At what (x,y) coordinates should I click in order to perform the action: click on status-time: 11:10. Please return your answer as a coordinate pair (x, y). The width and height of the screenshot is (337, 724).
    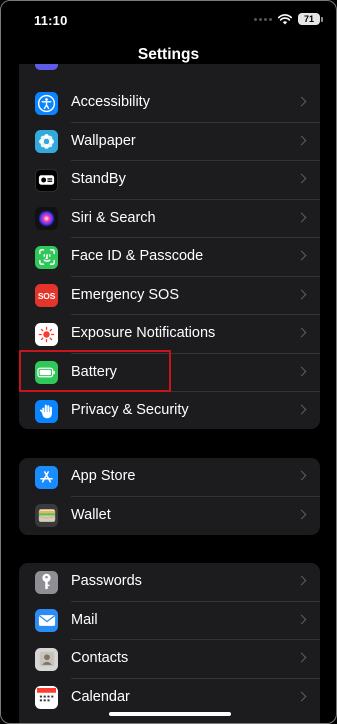
    Looking at the image, I should click on (51, 20).